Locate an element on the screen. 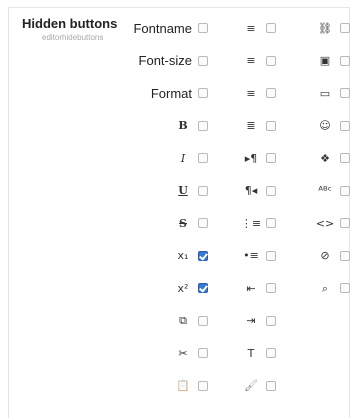  spellcheck-icon: ᴬᴮᶜ is located at coordinates (325, 191).